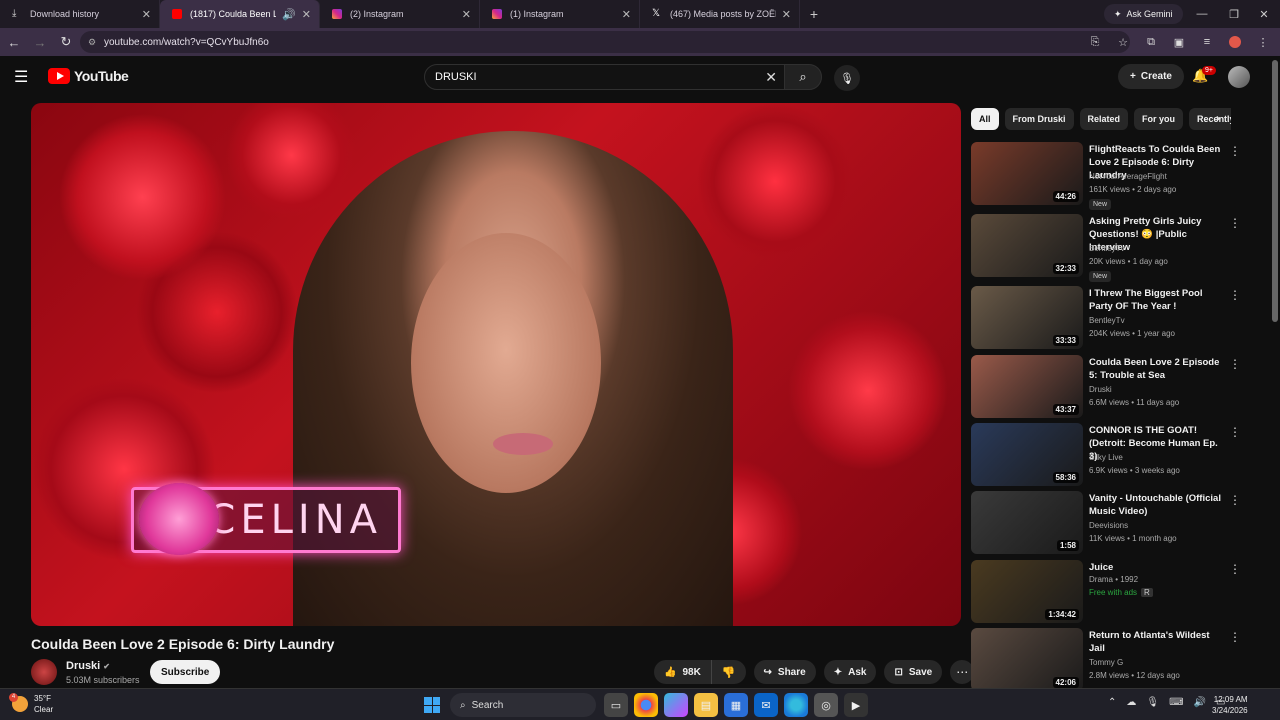 The width and height of the screenshot is (1280, 720). I want to click on windows-start-icon, so click(432, 705).